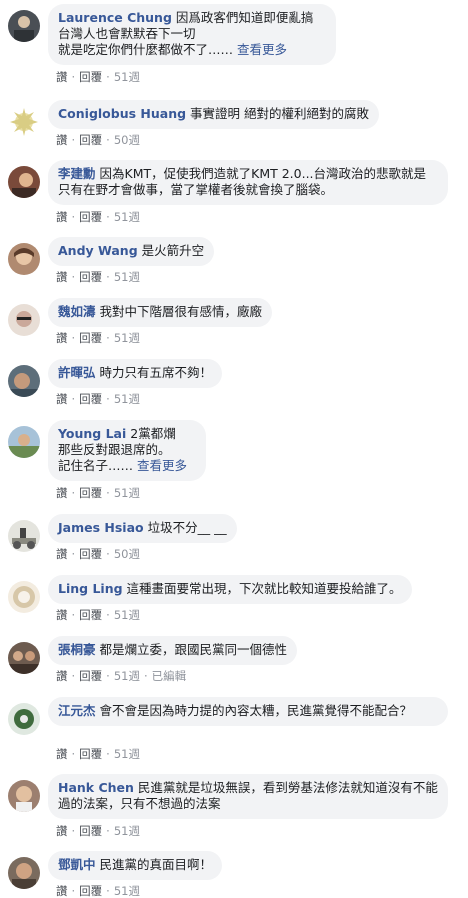  Describe the element at coordinates (92, 433) in the screenshot. I see `commenter-name: Young Lai` at that location.